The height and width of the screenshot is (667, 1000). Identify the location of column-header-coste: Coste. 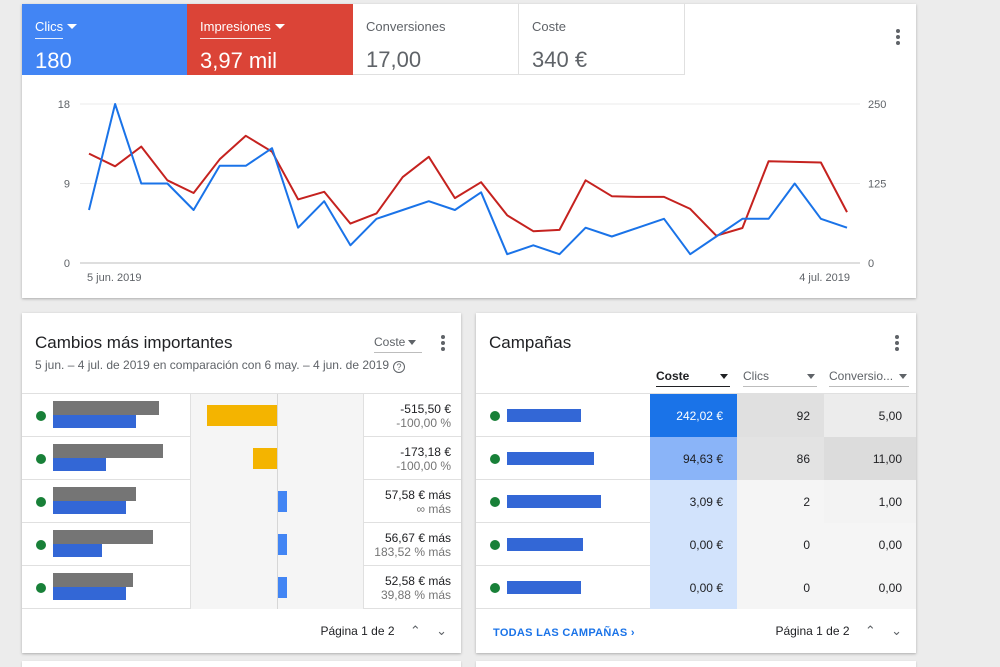
(693, 378).